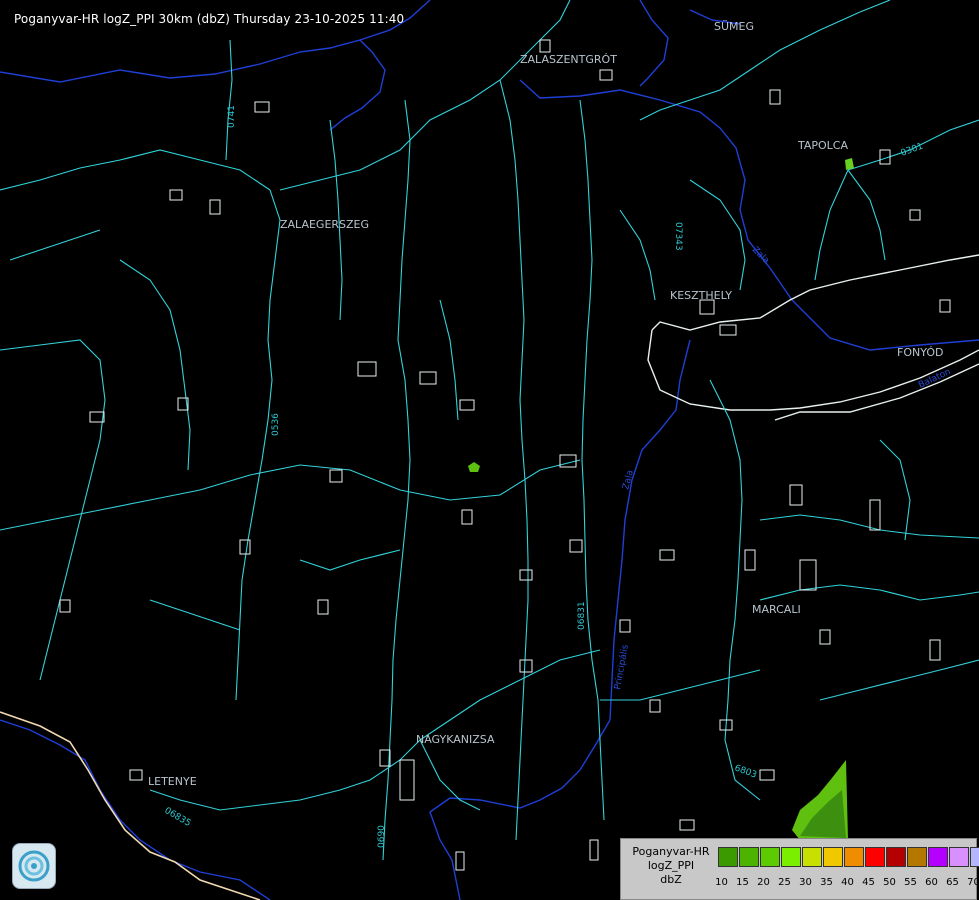 The image size is (979, 900). Describe the element at coordinates (912, 150) in the screenshot. I see `road-label: 0301` at that location.